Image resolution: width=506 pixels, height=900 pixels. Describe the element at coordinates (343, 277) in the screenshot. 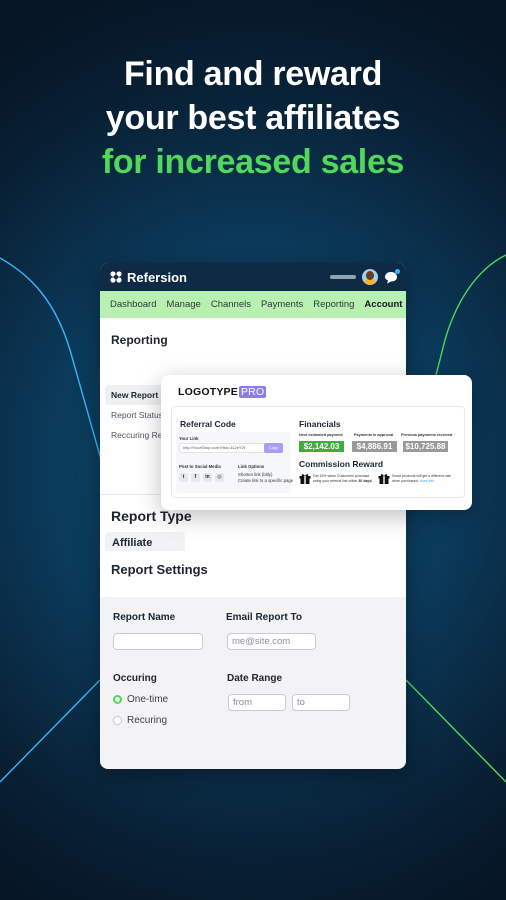

I see `search-bar` at that location.